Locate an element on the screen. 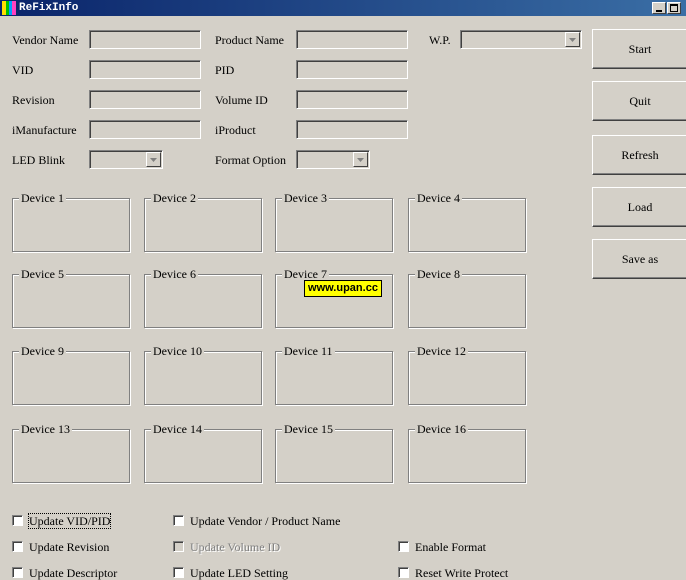 The width and height of the screenshot is (686, 580). checkbox-label: Enable Format is located at coordinates (450, 547).